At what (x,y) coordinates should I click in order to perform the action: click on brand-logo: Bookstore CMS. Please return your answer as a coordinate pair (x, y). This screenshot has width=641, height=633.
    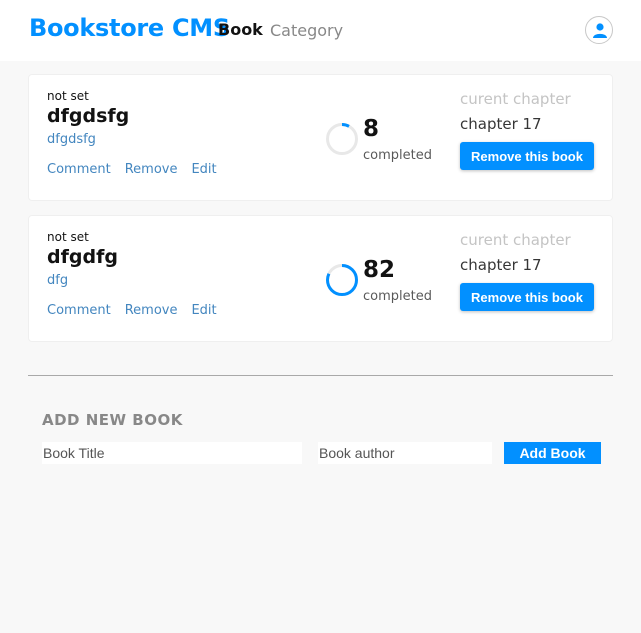
    Looking at the image, I should click on (129, 28).